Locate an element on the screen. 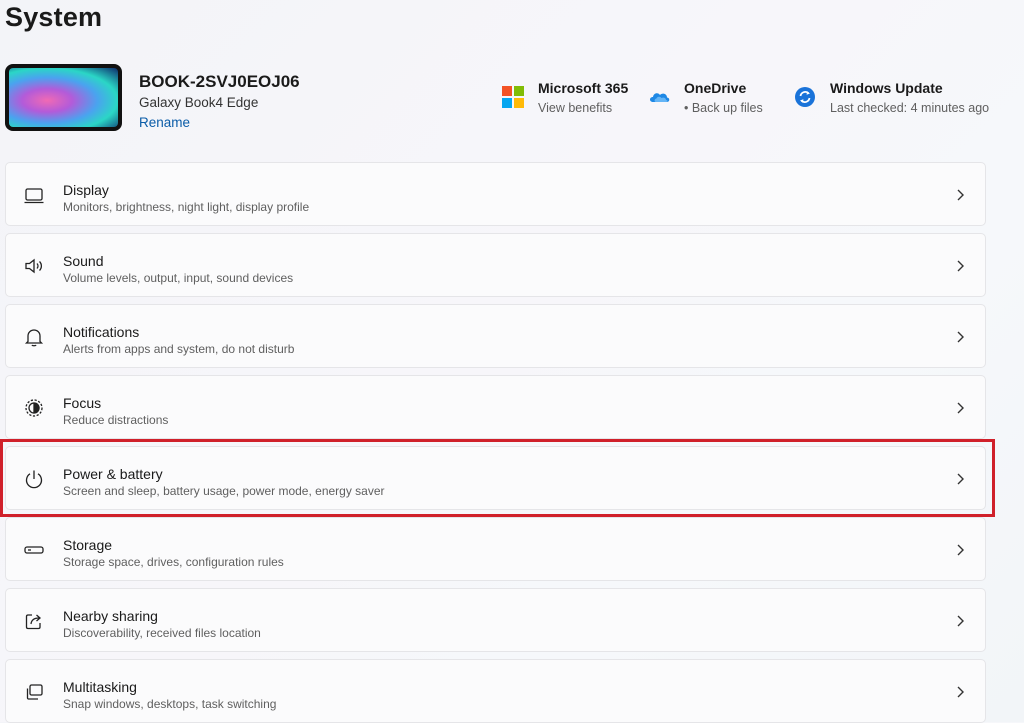  device-thumbnail is located at coordinates (63, 97).